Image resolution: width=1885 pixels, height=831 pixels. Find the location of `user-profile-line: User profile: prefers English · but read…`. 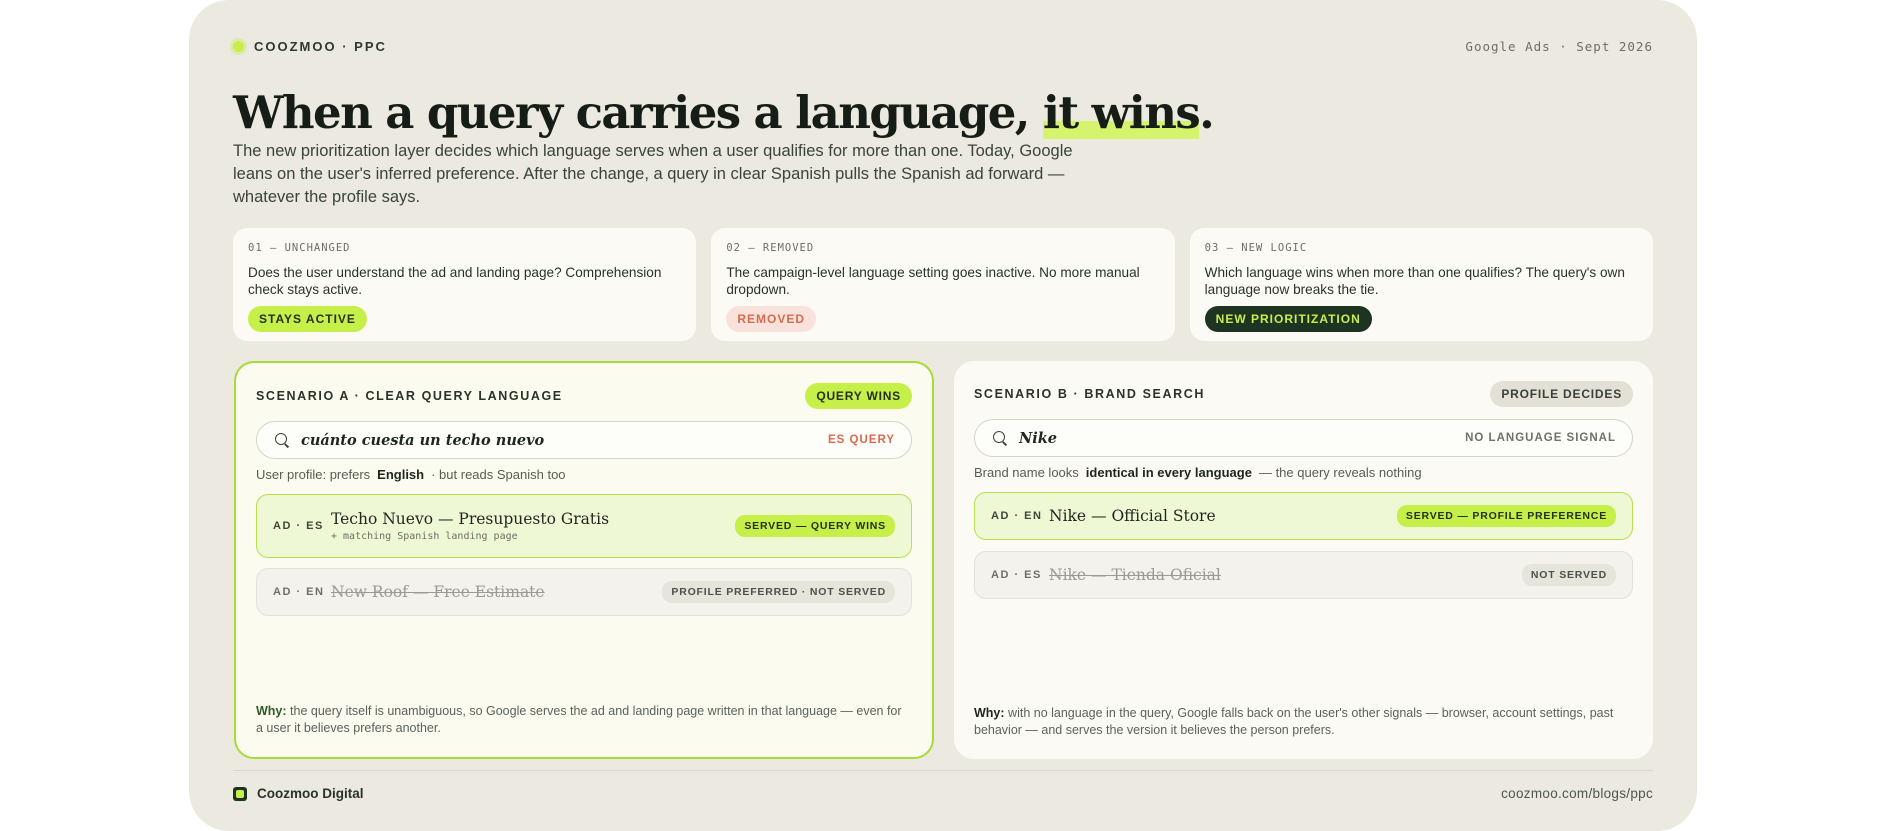

user-profile-line: User profile: prefers English · but read… is located at coordinates (411, 474).